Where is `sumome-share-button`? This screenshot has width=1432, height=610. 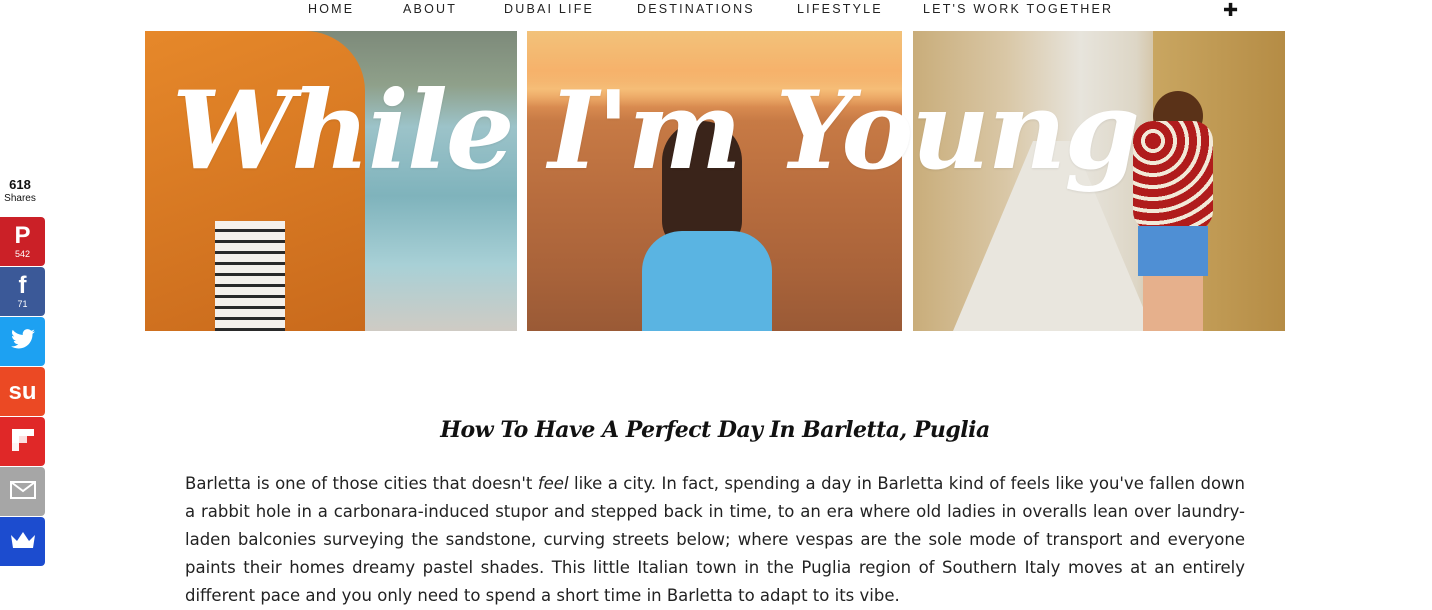
sumome-share-button is located at coordinates (22, 541).